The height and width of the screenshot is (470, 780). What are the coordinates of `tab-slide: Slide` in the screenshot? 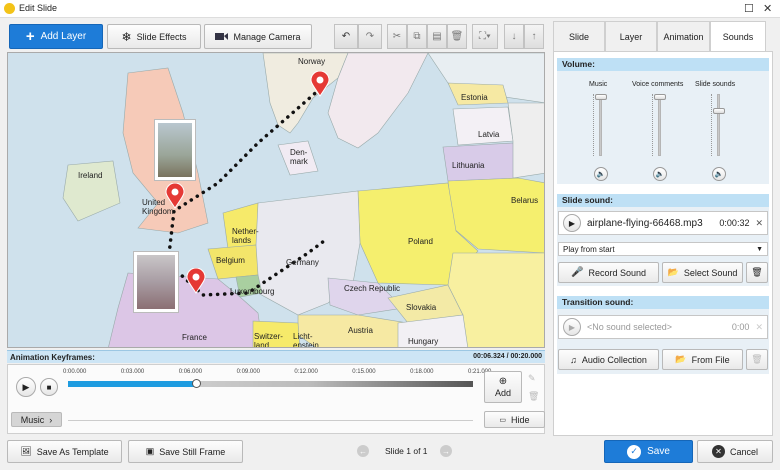 It's located at (579, 36).